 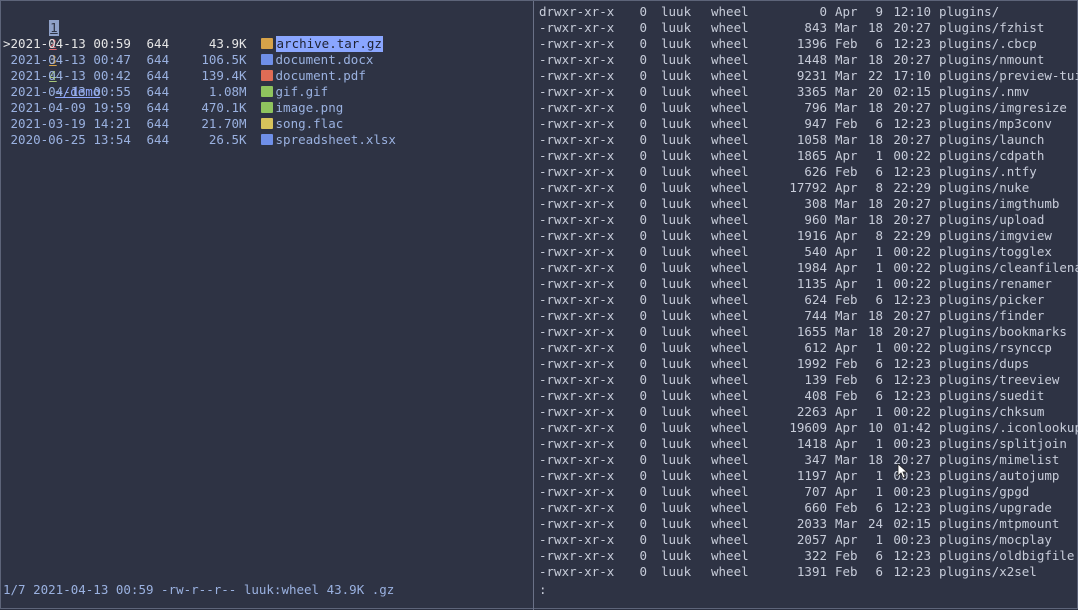 I want to click on command-prompt: :, so click(x=543, y=590).